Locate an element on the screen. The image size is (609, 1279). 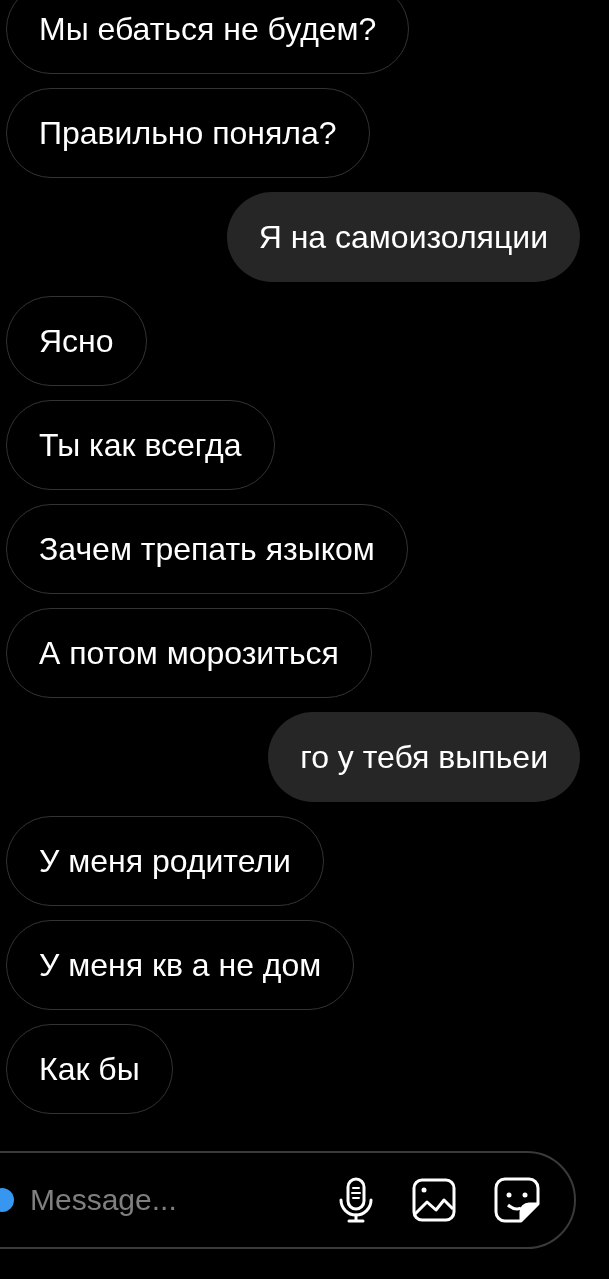
message-bubble: го у тебя выпьеи is located at coordinates (424, 757).